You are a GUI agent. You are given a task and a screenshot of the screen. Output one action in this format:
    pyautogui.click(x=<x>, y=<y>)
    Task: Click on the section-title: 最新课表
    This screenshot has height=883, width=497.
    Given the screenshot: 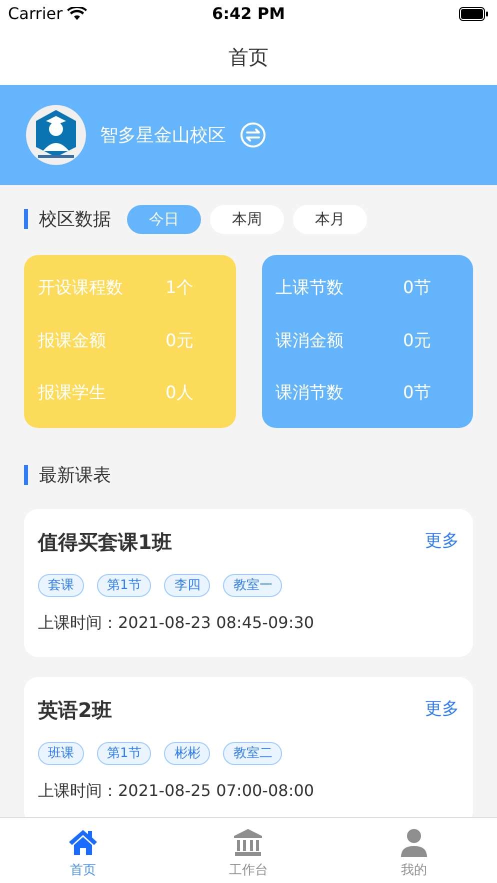 What is the action you would take?
    pyautogui.click(x=75, y=476)
    